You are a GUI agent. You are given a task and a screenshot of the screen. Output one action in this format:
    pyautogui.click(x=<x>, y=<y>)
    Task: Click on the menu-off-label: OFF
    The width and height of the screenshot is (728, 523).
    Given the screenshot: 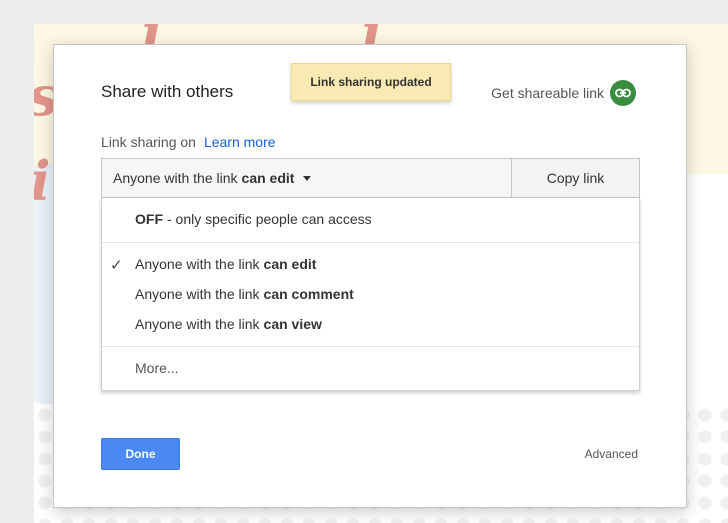 What is the action you would take?
    pyautogui.click(x=149, y=219)
    